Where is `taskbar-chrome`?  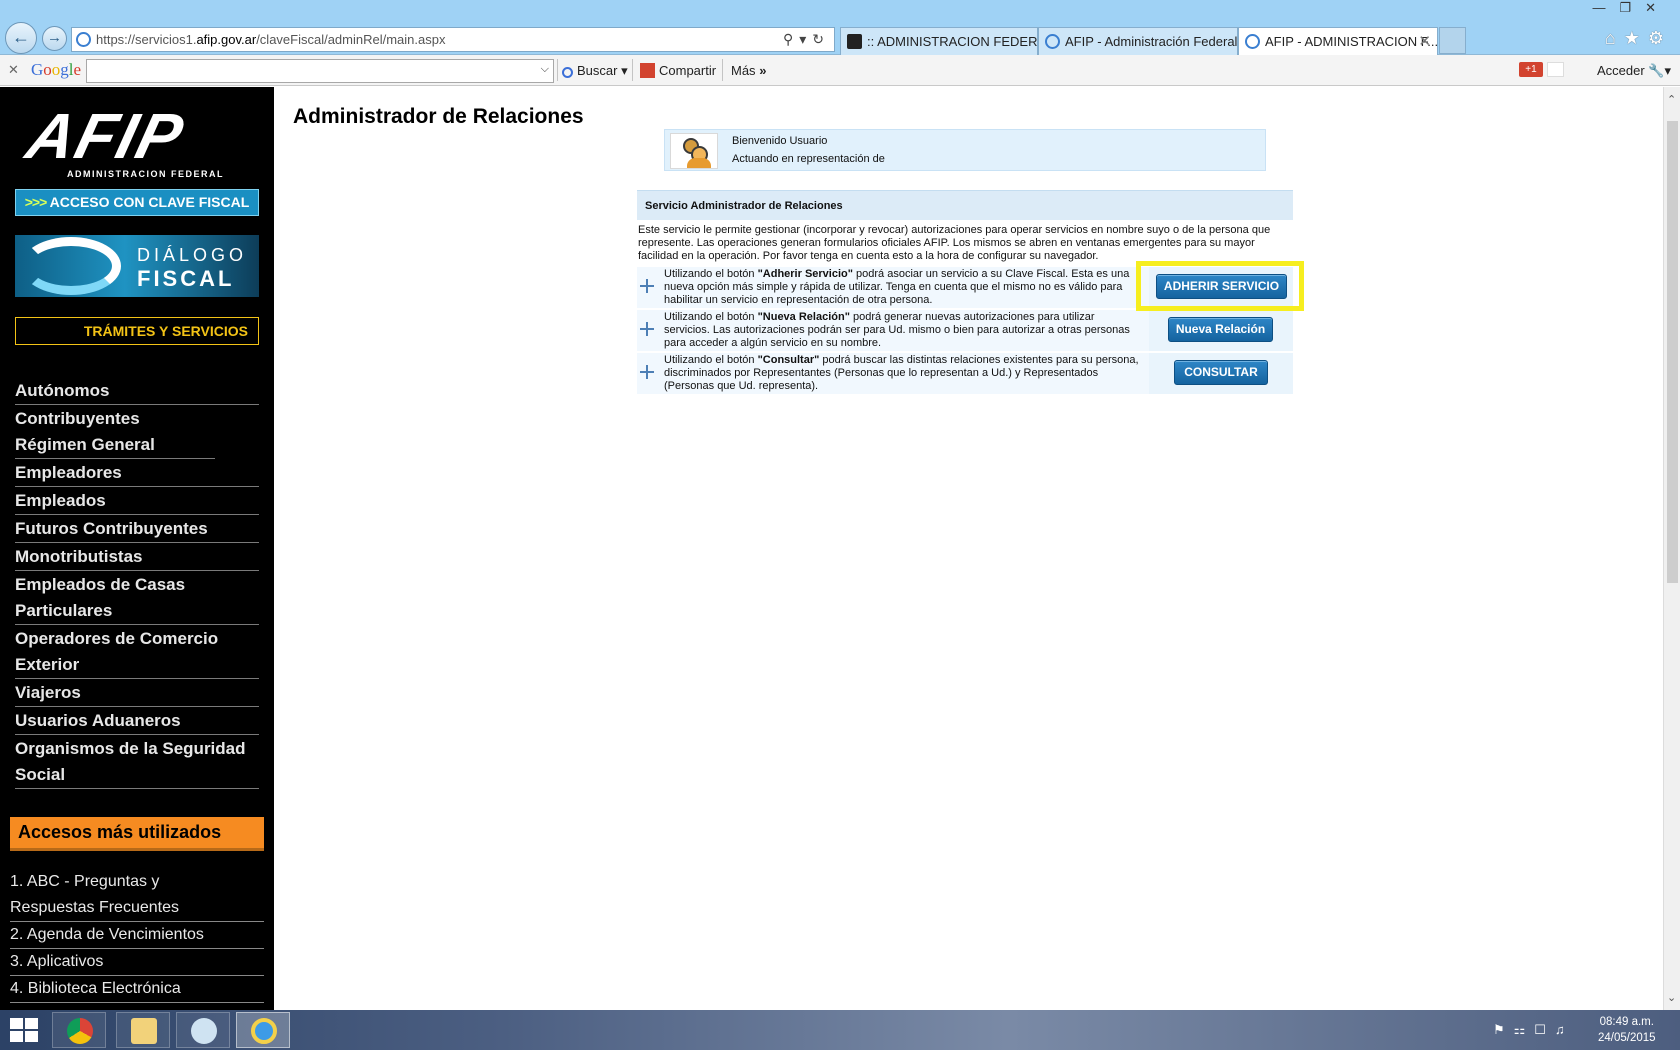
taskbar-chrome is located at coordinates (79, 1030).